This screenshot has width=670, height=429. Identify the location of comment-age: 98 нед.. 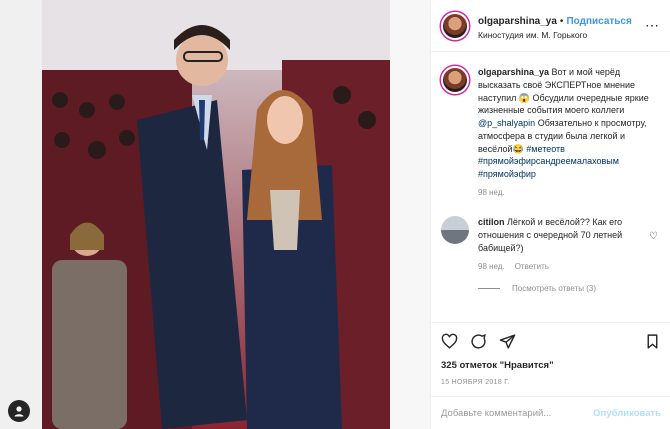
(491, 266).